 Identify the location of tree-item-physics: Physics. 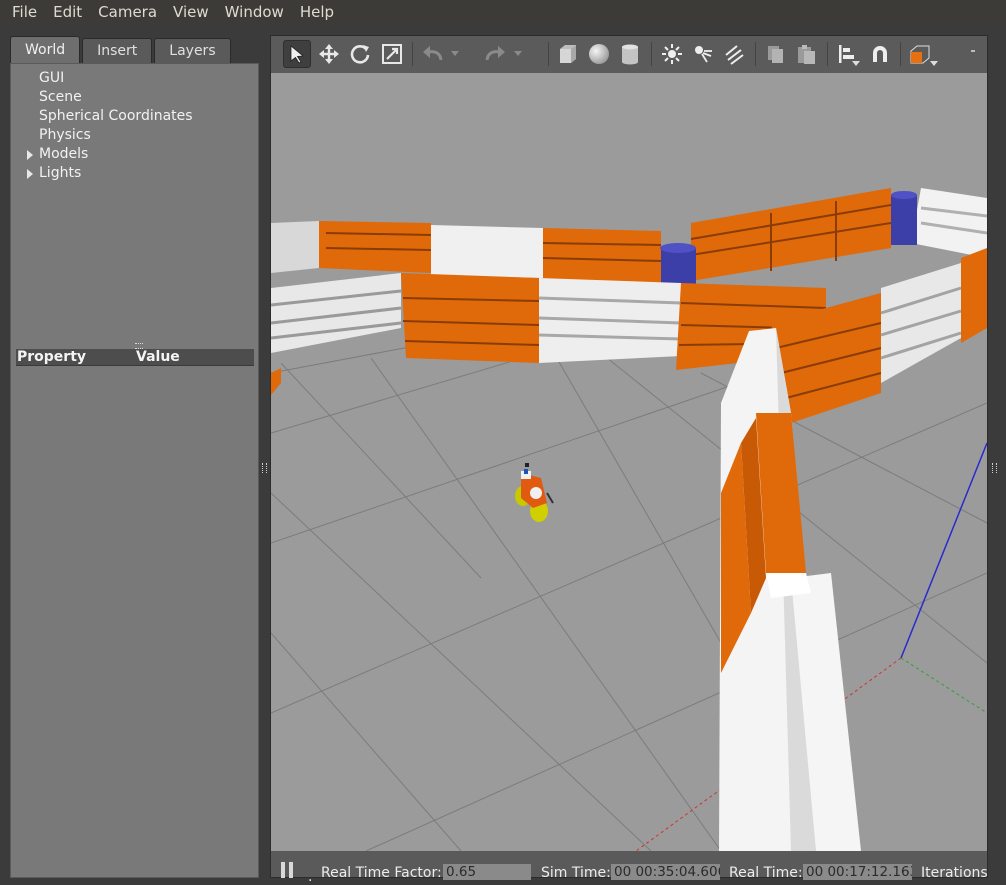
(65, 135).